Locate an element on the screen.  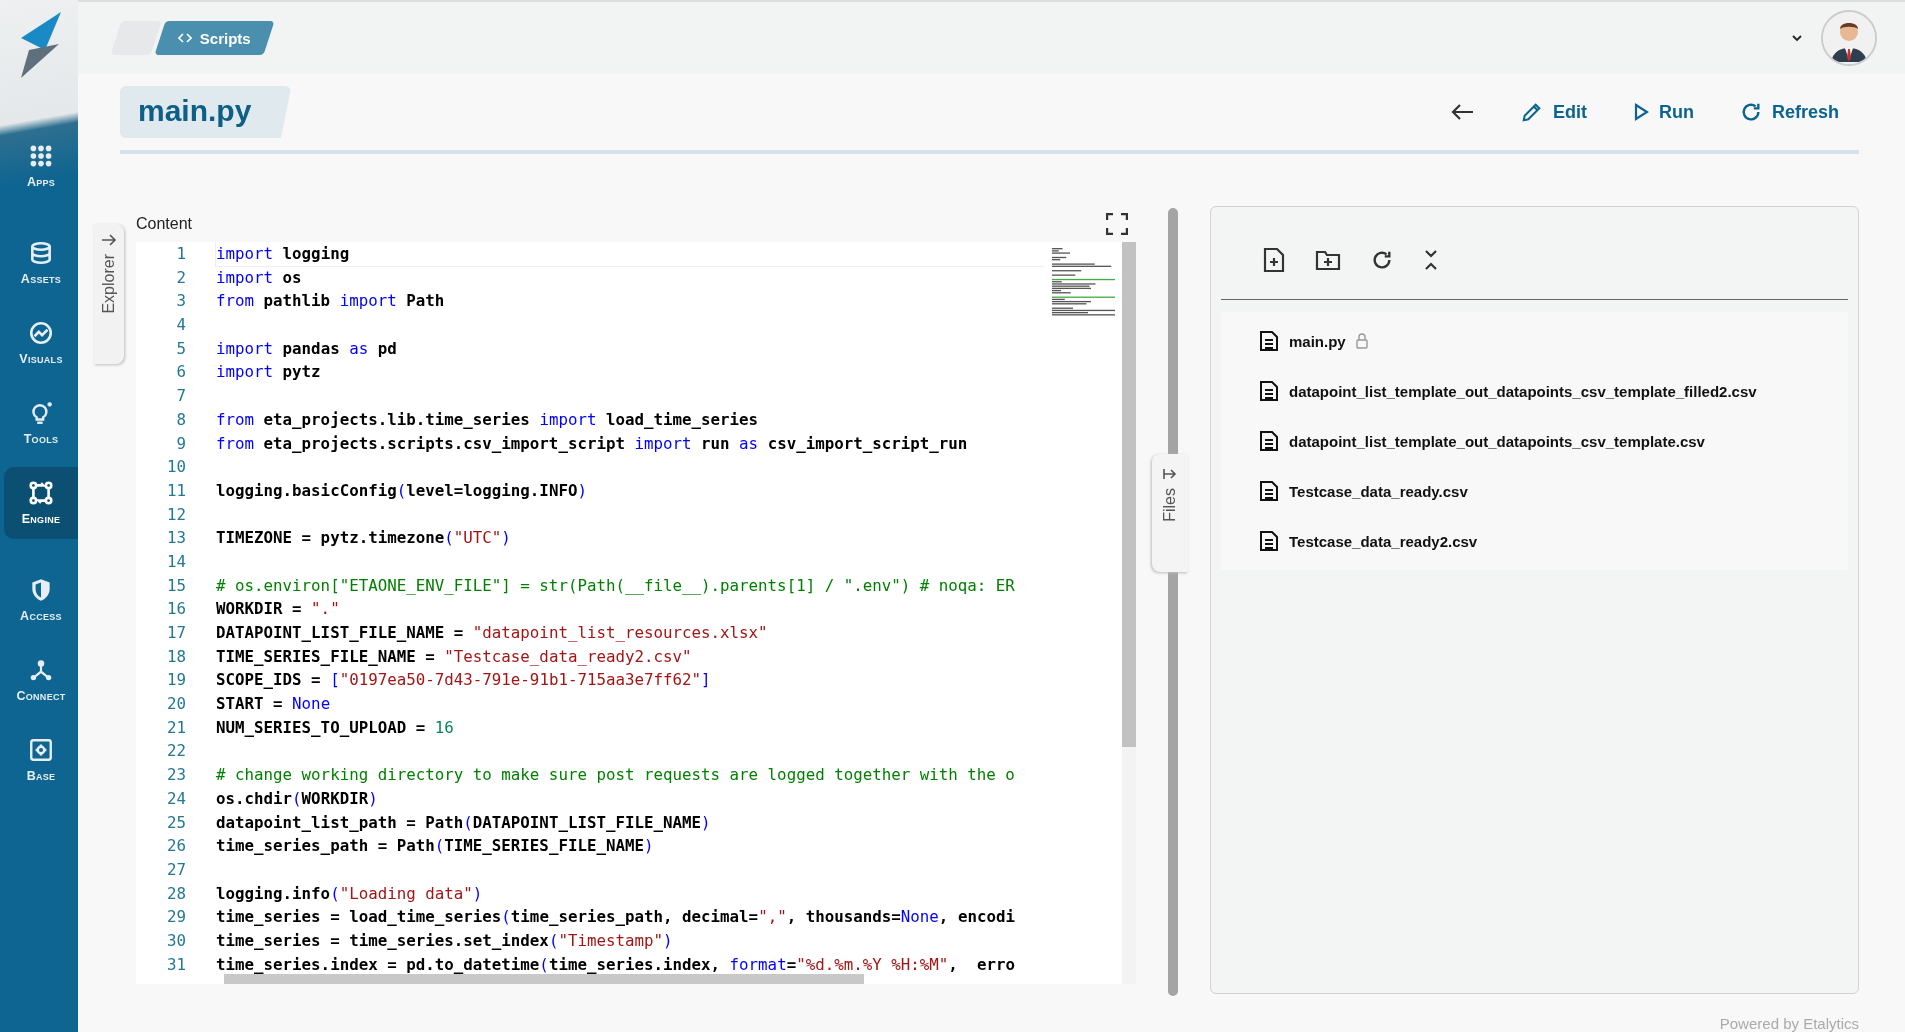
code-line: NUM_SERIES_TO_UPLOAD = 16 is located at coordinates (335, 727).